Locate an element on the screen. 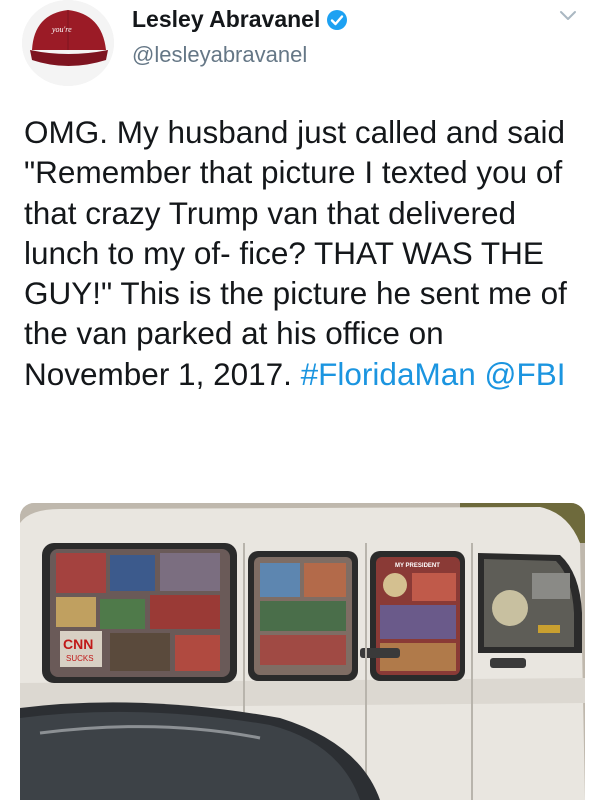 This screenshot has height=800, width=594. cap-avatar-image: you're is located at coordinates (68, 43).